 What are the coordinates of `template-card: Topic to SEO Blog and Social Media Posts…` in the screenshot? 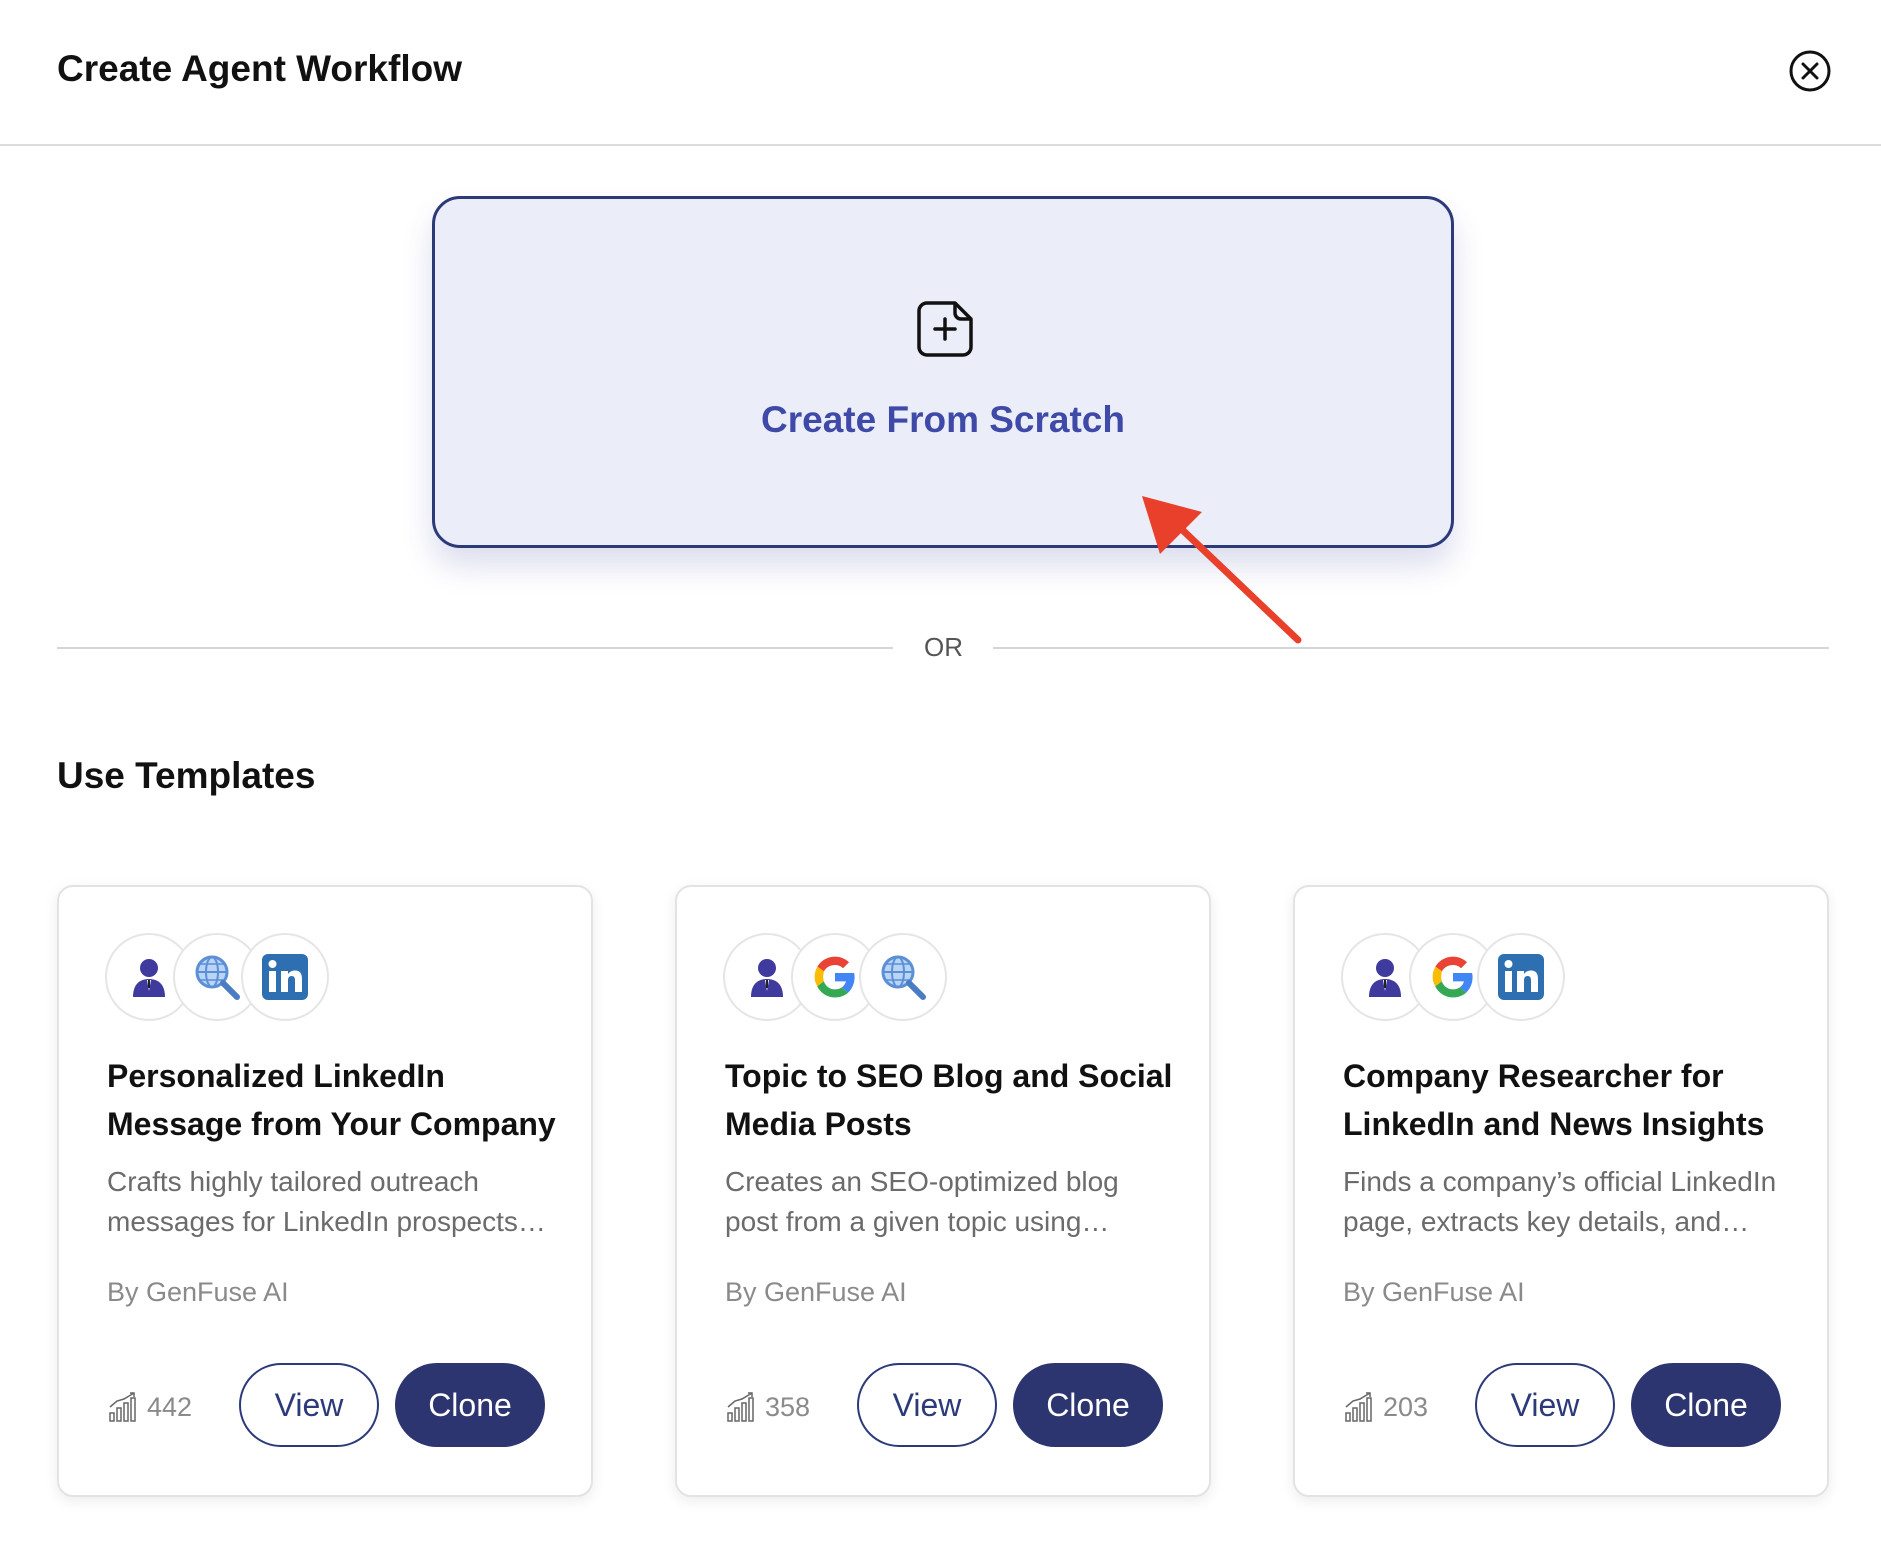 It's located at (943, 1191).